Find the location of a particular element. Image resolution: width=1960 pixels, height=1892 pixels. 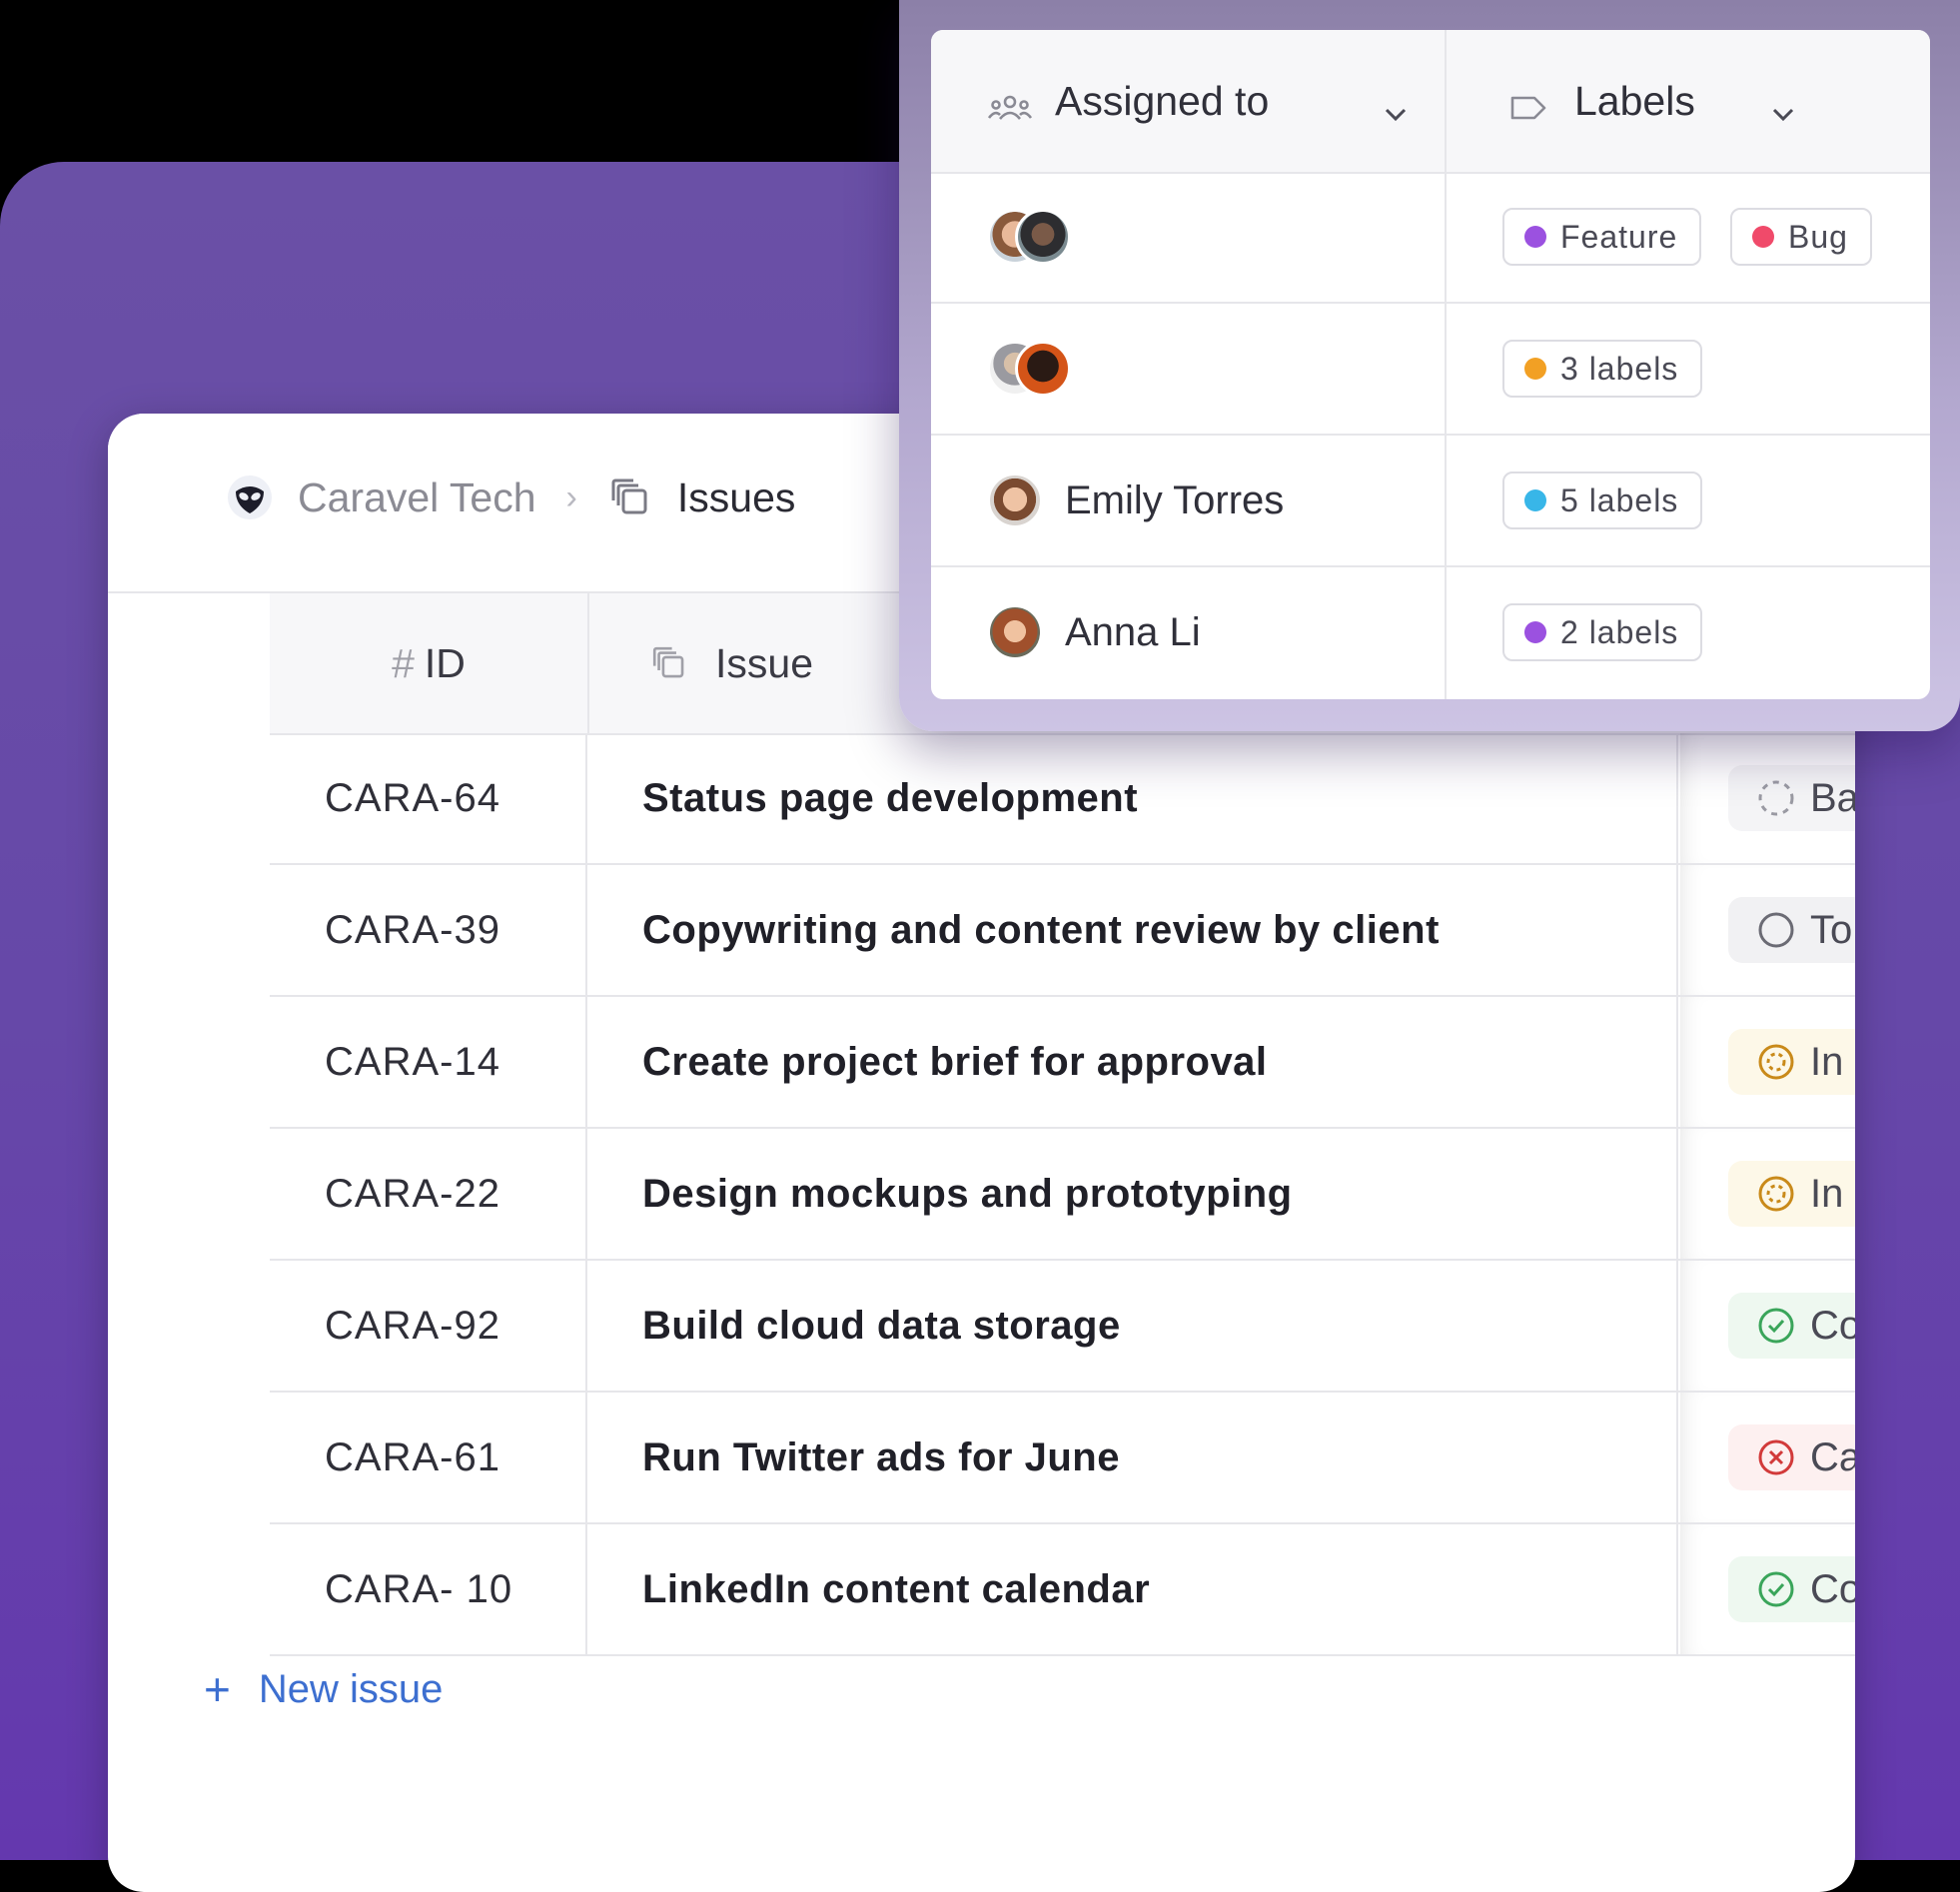

label-text: 2 labels is located at coordinates (1619, 631).